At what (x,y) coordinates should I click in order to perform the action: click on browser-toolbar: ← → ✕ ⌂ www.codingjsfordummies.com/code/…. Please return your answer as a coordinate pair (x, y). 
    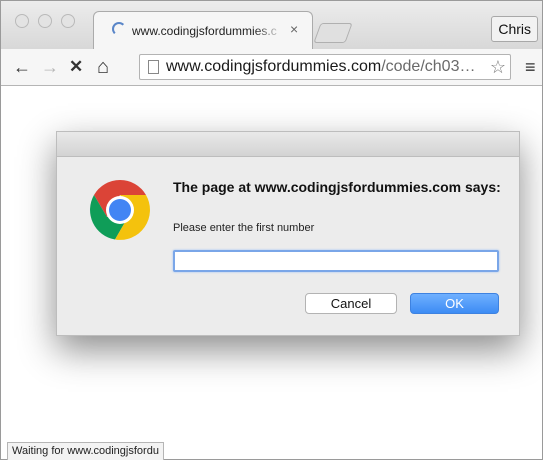
    Looking at the image, I should click on (271, 67).